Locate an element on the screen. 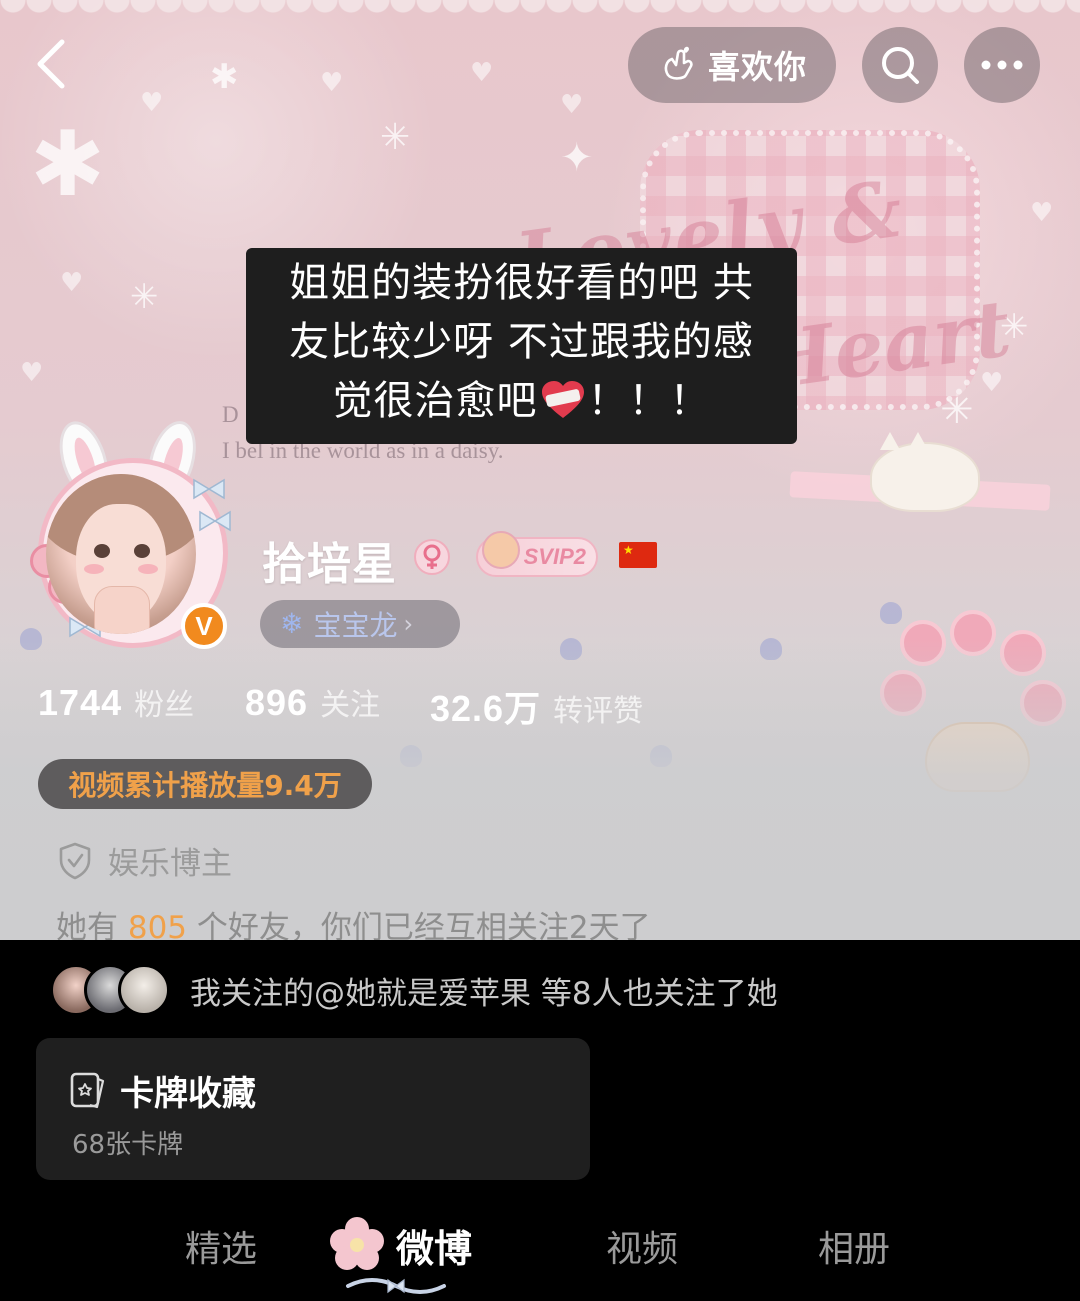 The image size is (1080, 1301). search-button is located at coordinates (900, 65).